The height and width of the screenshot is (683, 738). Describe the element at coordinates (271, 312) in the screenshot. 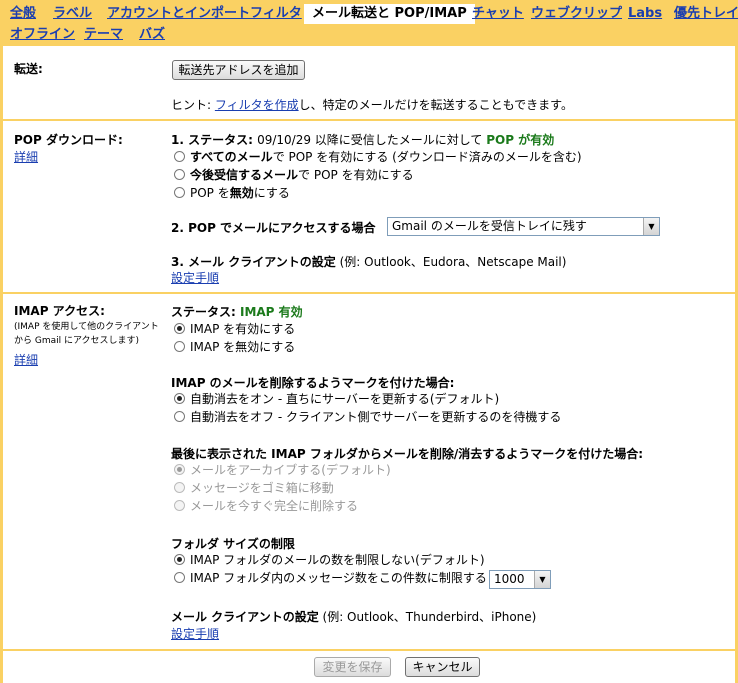

I see `imap-status-value: IMAP 有効` at that location.